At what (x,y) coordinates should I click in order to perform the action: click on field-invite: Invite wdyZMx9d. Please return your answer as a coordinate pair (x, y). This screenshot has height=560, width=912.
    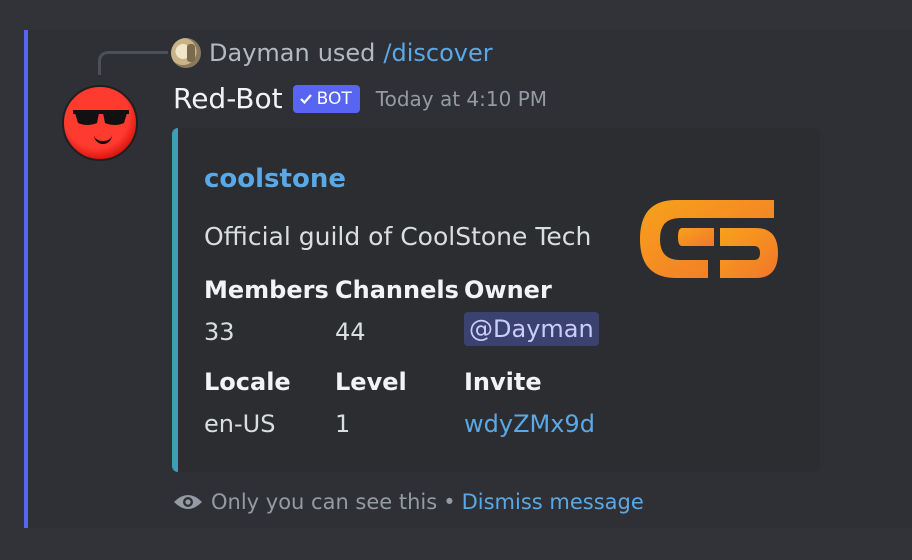
    Looking at the image, I should click on (529, 403).